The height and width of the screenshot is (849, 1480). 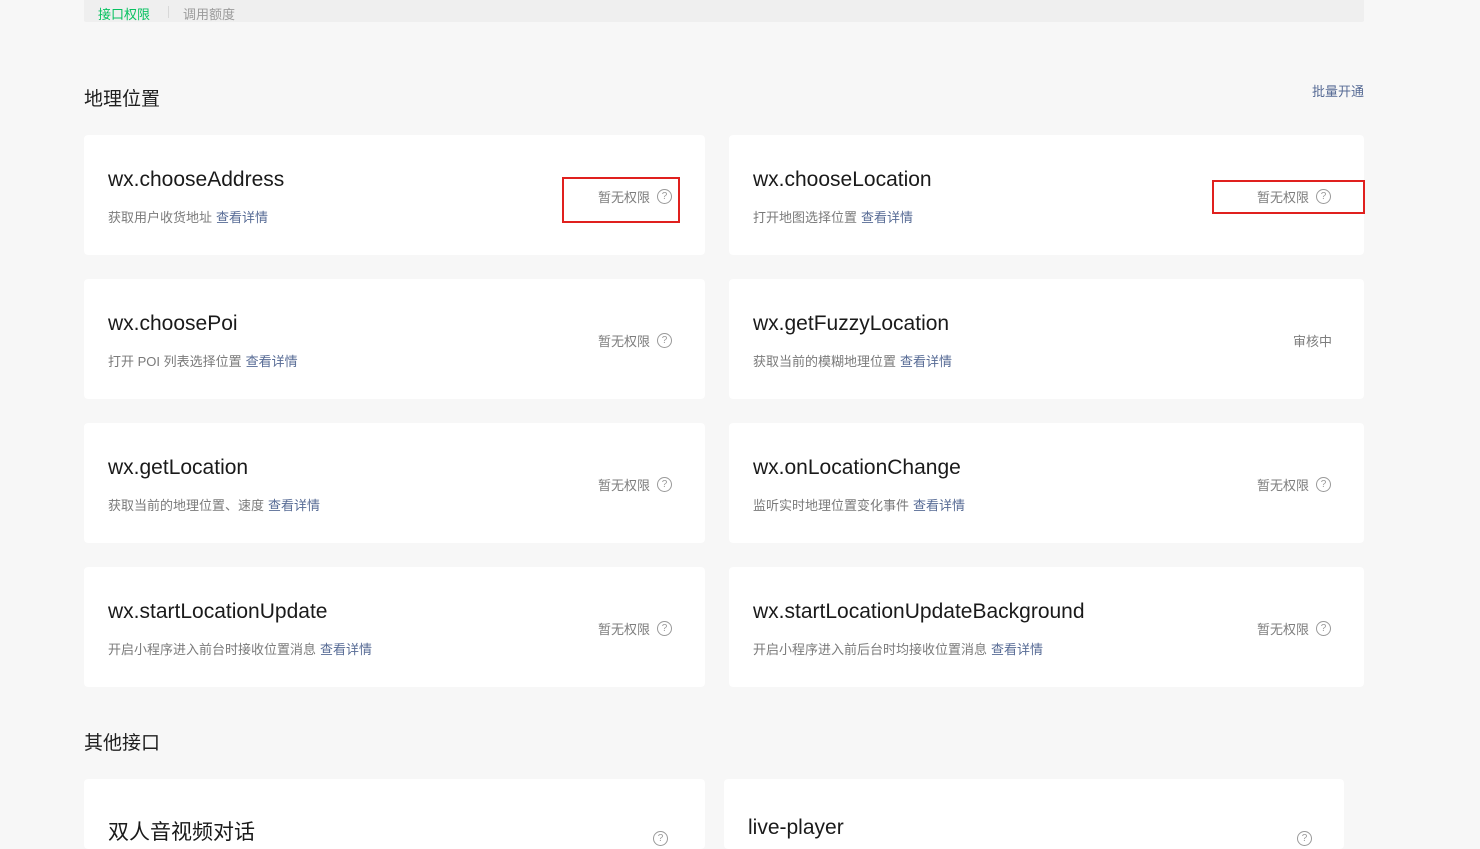 I want to click on api-card-getFuzzyLocation: wx.getFuzzyLocation 获取当前的模糊地理位置 查看详情 审核中, so click(x=1046, y=339).